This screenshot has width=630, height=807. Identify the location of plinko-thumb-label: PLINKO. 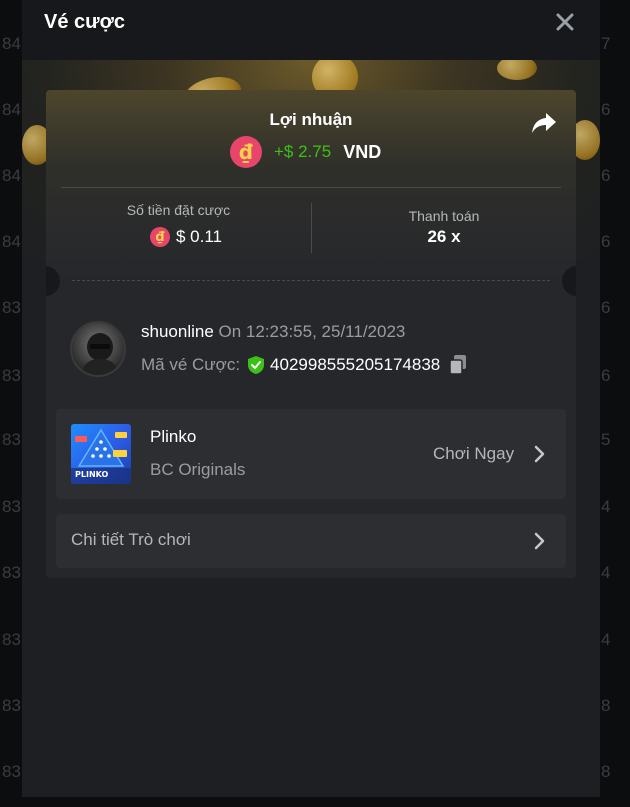
(92, 474).